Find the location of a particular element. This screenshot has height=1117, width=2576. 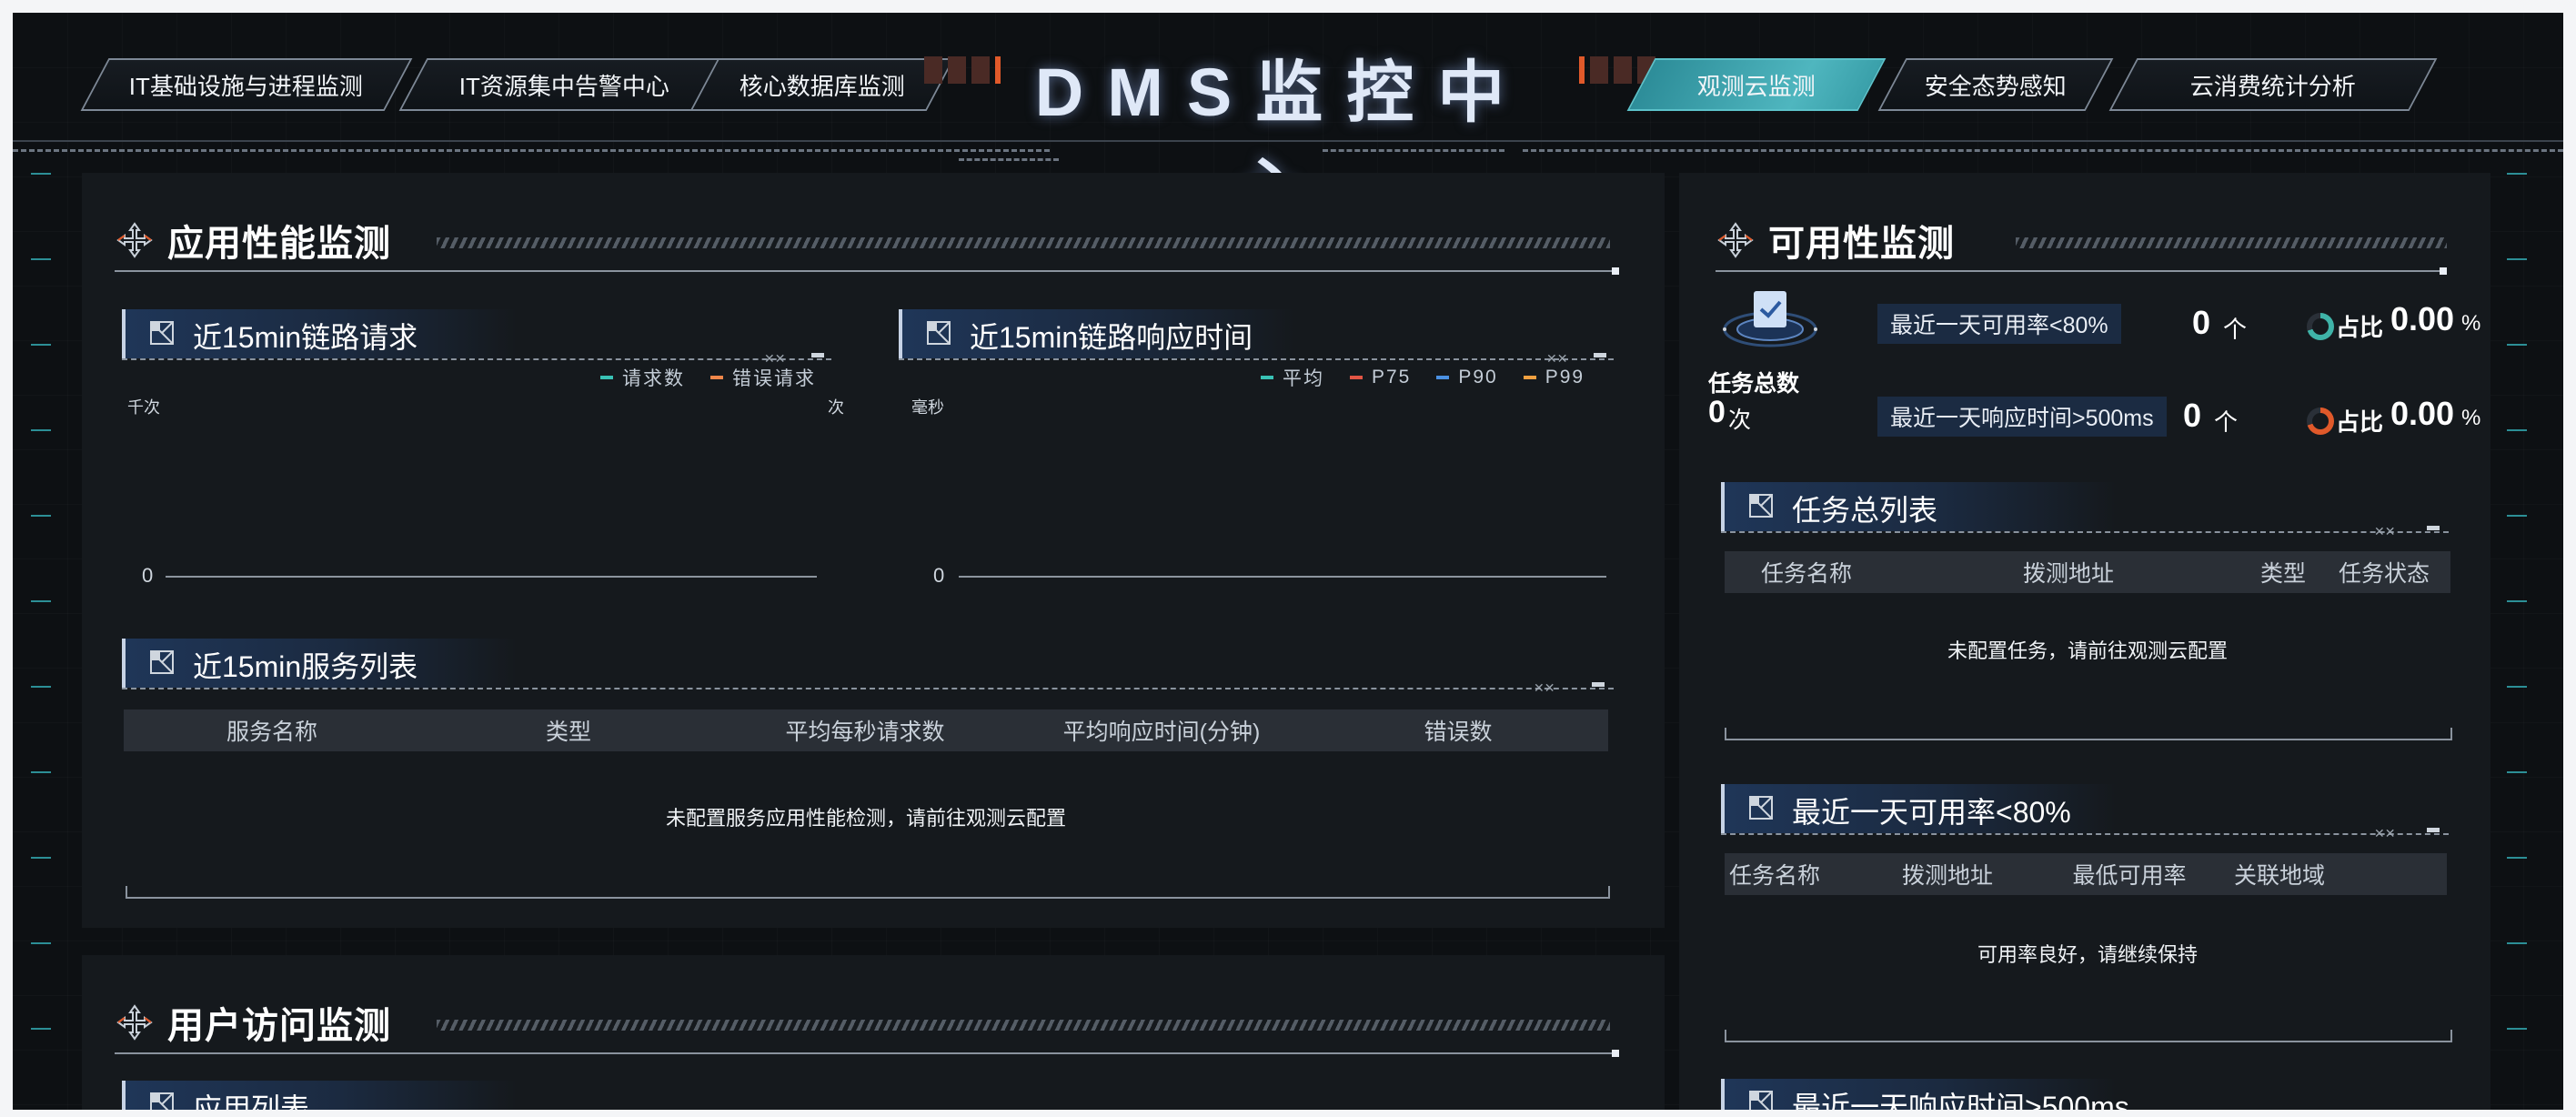

task-total-value: 0 is located at coordinates (1717, 412).